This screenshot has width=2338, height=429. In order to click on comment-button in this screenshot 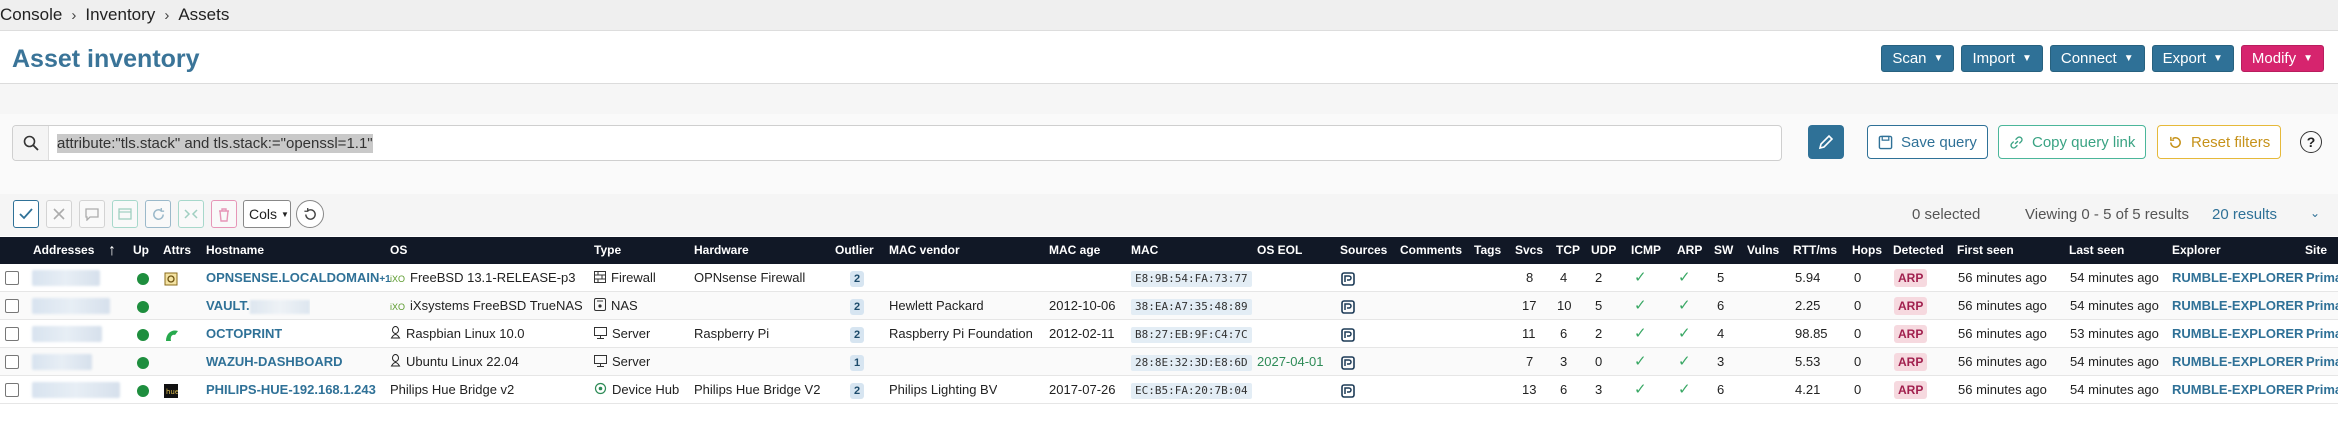, I will do `click(92, 214)`.